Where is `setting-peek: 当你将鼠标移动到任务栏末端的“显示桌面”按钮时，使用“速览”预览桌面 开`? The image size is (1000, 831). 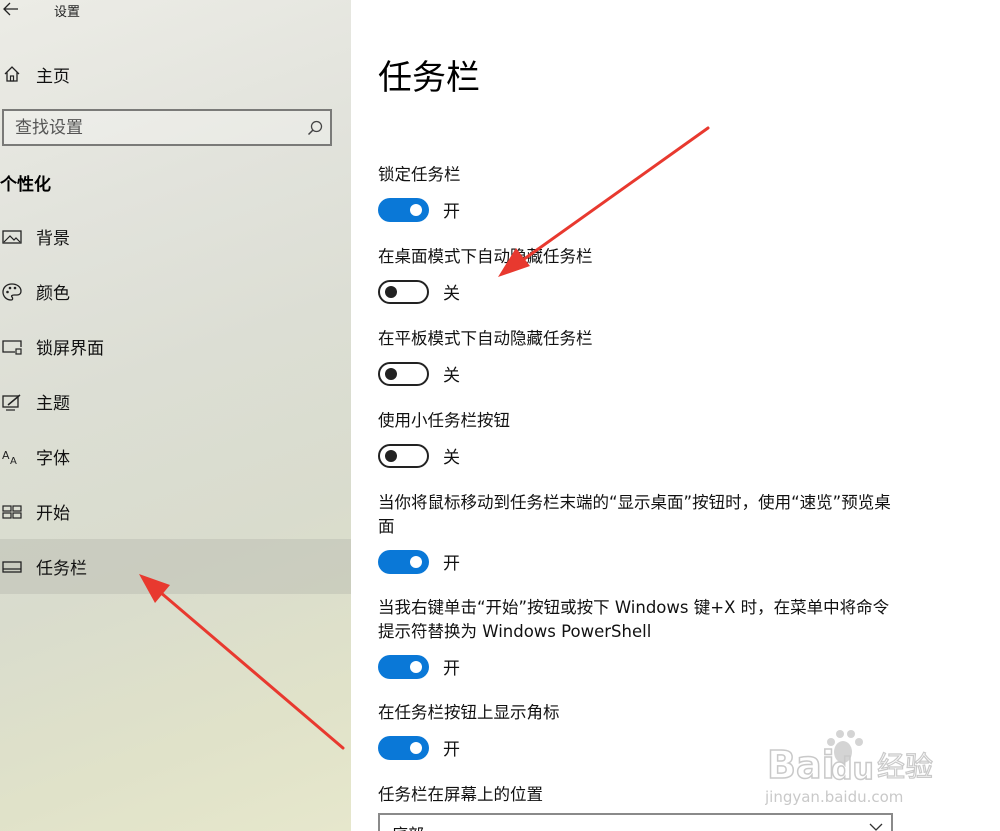
setting-peek: 当你将鼠标移动到任务栏末端的“显示桌面”按钮时，使用“速览”预览桌面 开 is located at coordinates (638, 532).